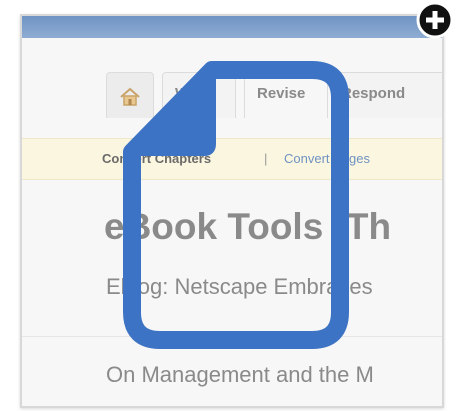  Describe the element at coordinates (232, 27) in the screenshot. I see `window-titlebar` at that location.